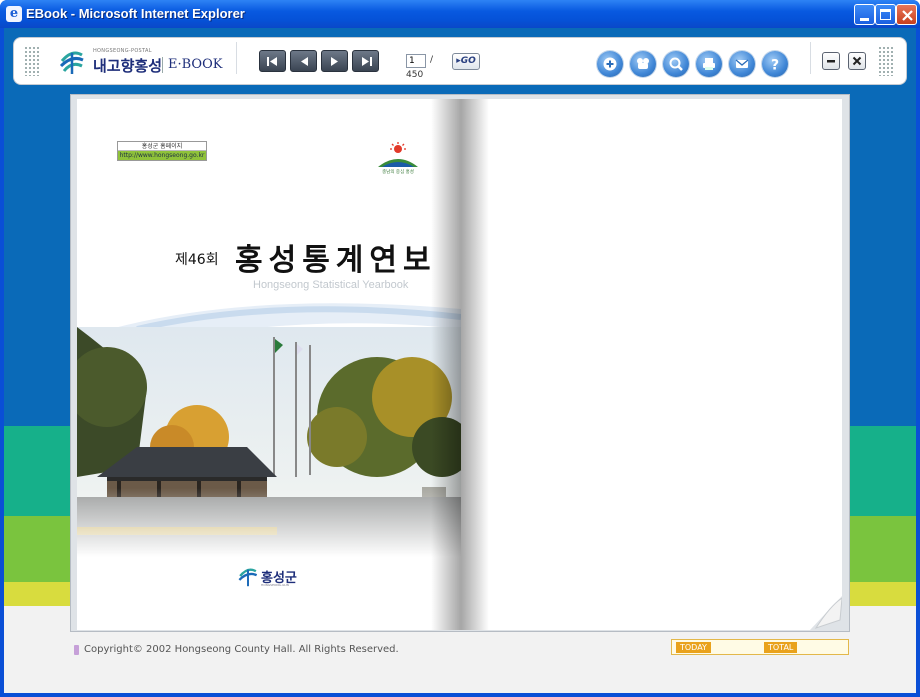  I want to click on last-page-icon, so click(367, 61).